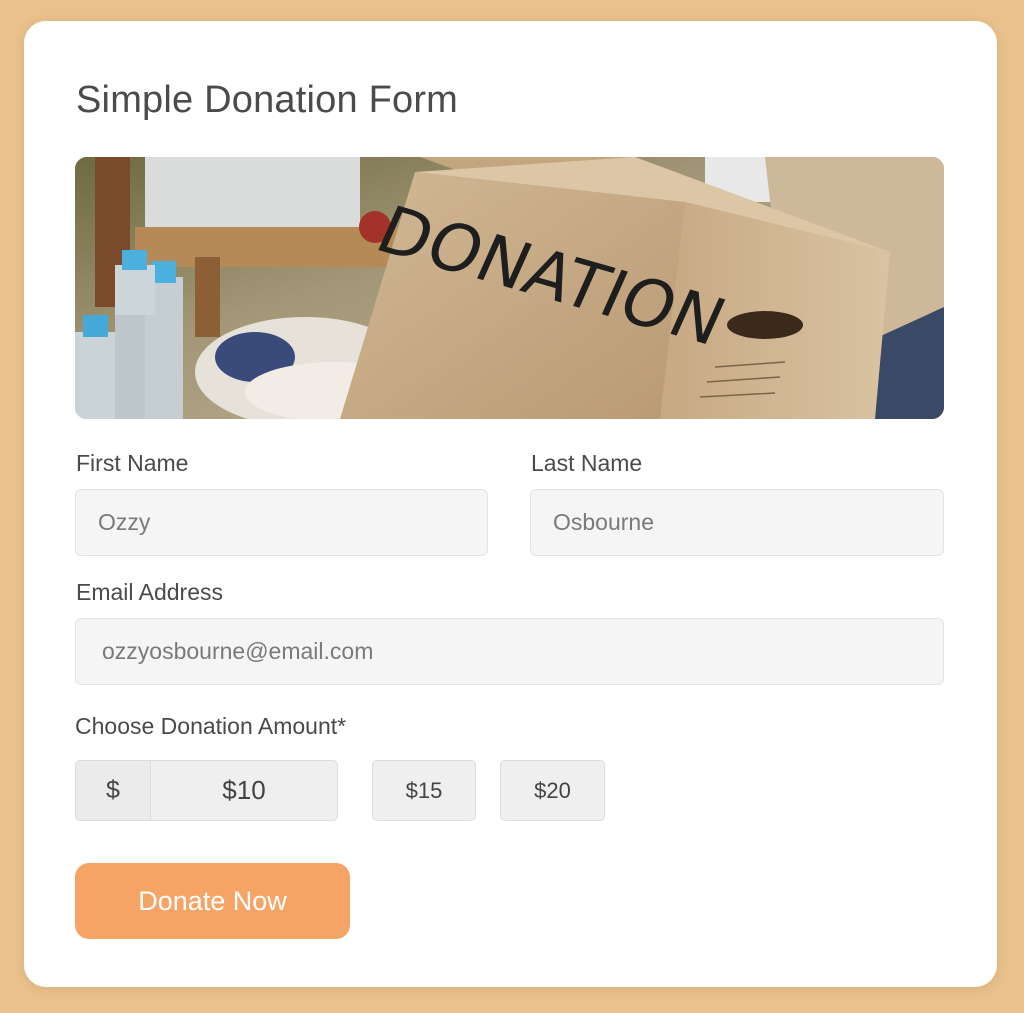 The width and height of the screenshot is (1024, 1013). Describe the element at coordinates (150, 592) in the screenshot. I see `email-label: Email Address` at that location.